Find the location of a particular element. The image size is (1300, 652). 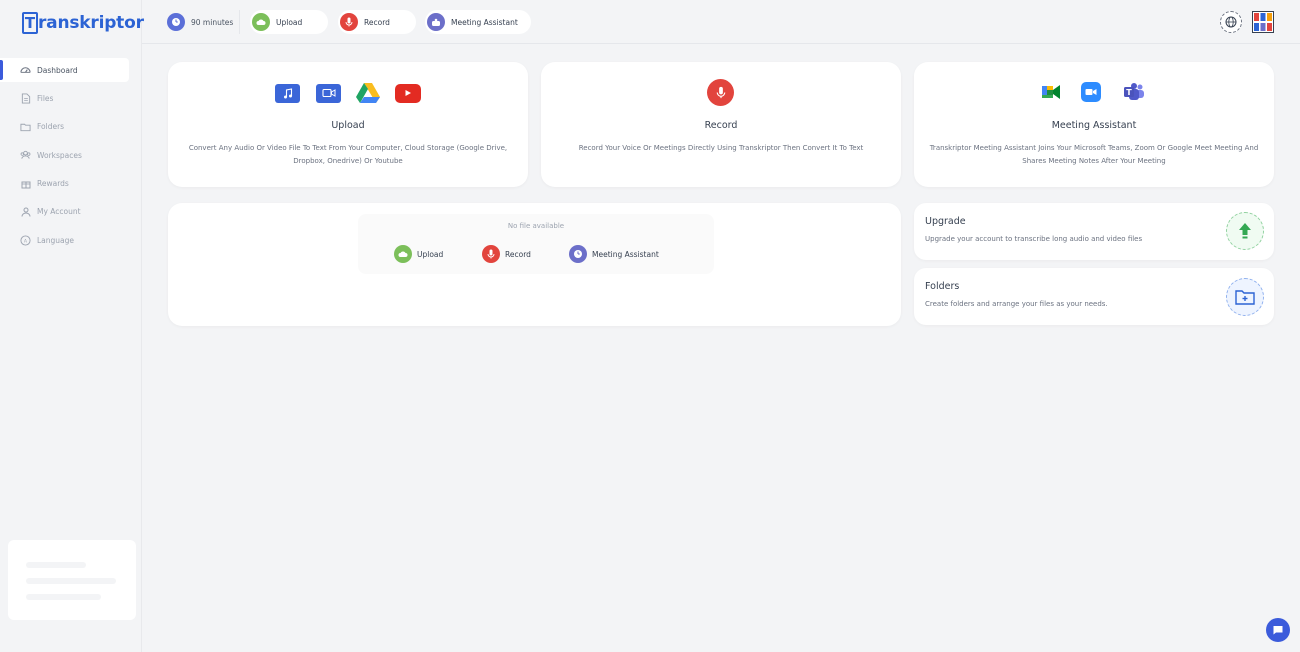

logo-text: ranskriptor is located at coordinates (91, 23).